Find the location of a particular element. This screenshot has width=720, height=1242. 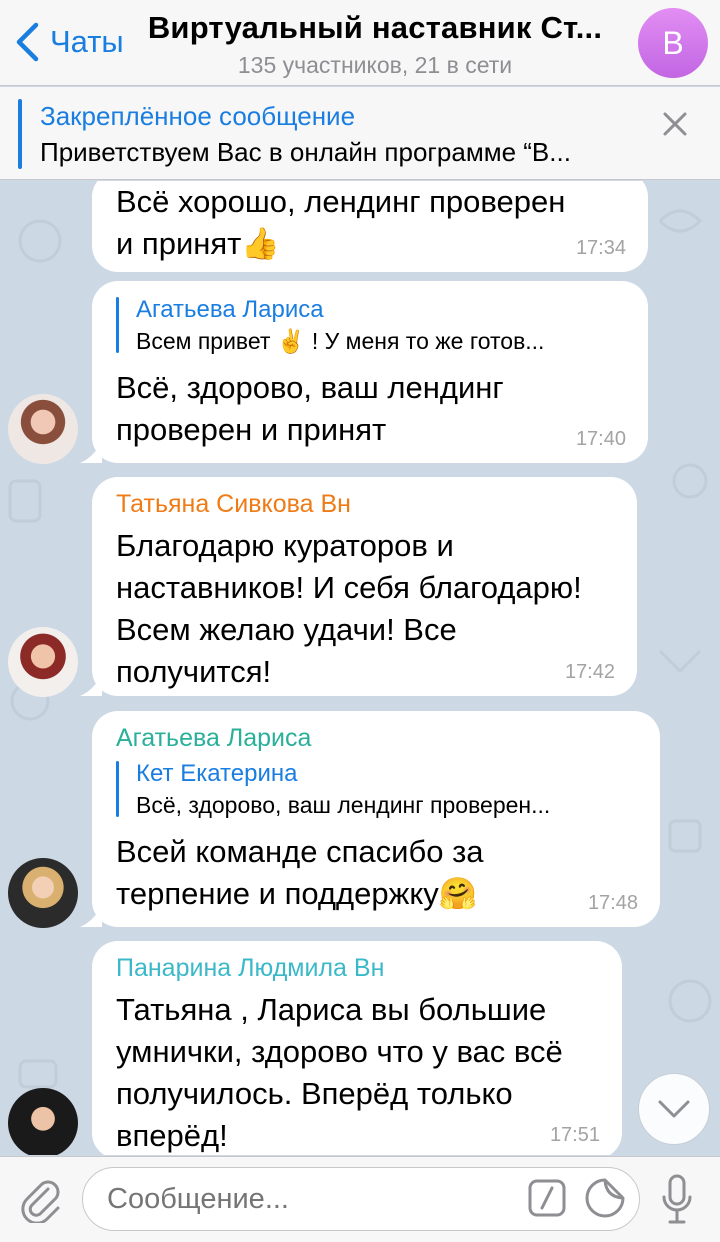

close-icon is located at coordinates (675, 124).